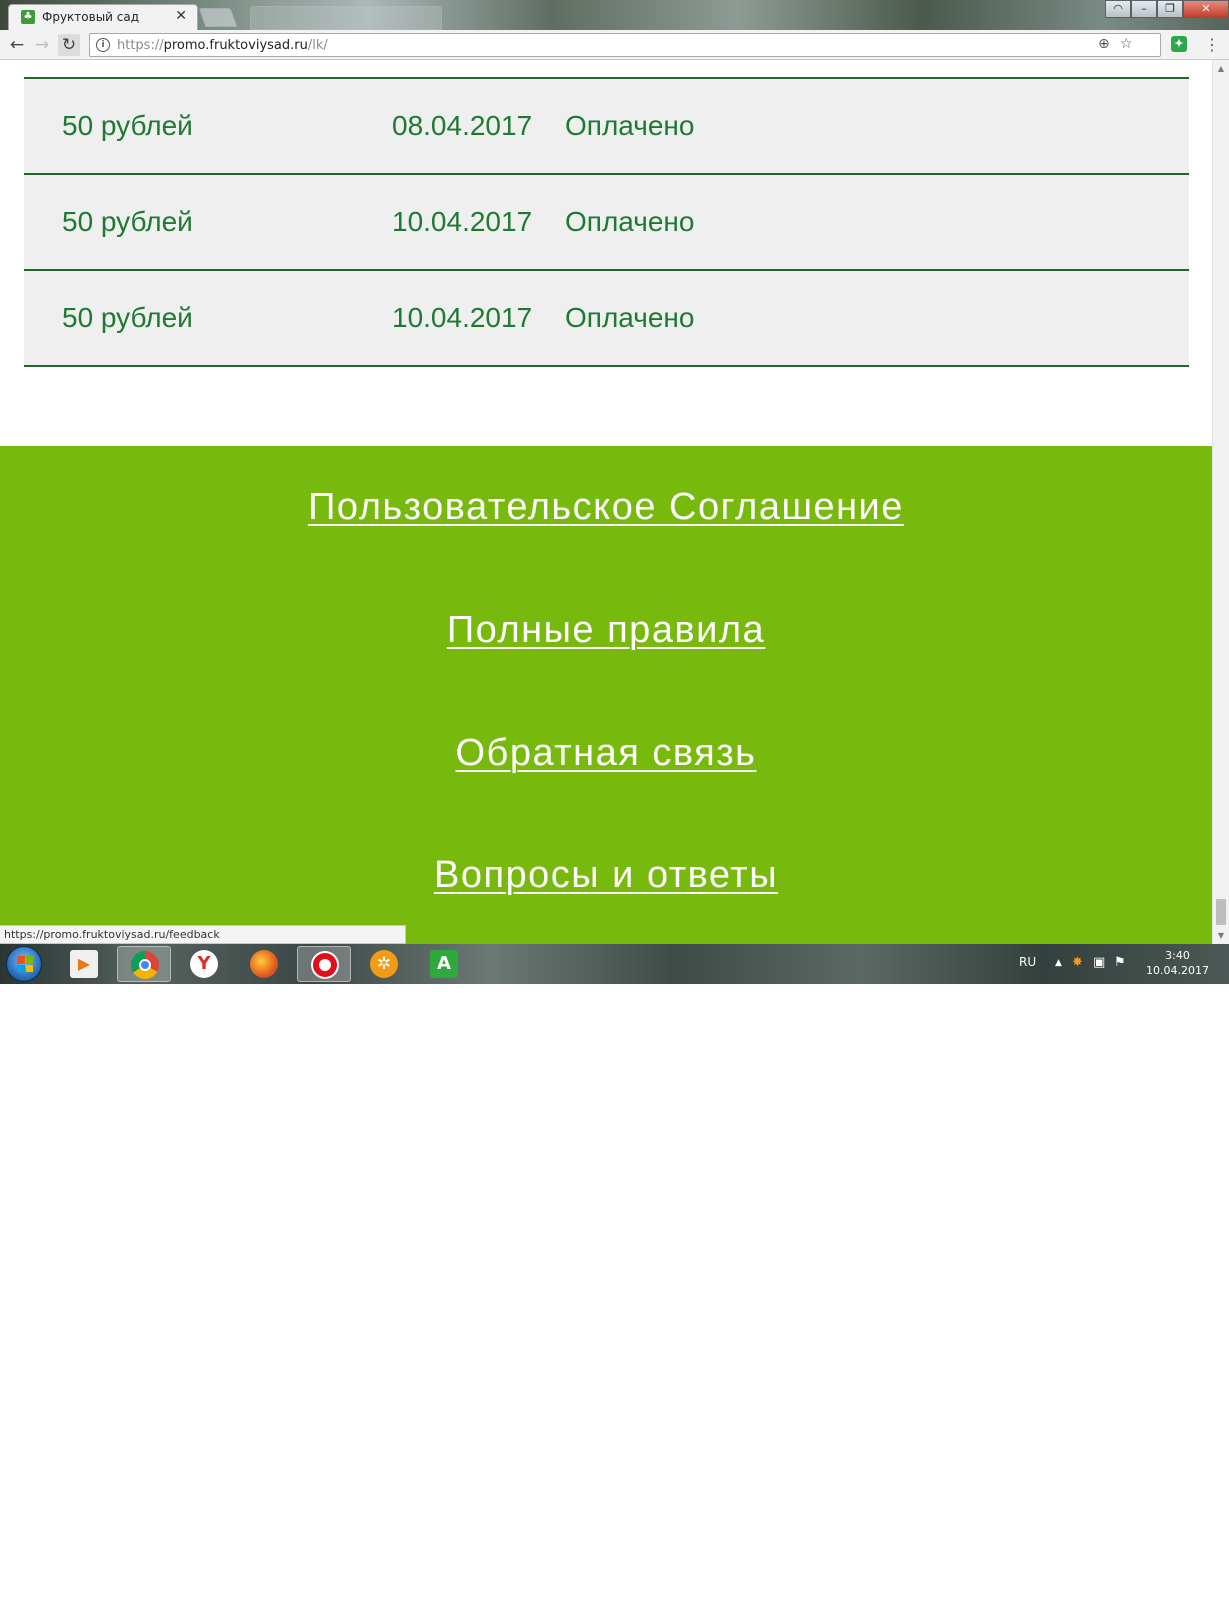  What do you see at coordinates (1221, 935) in the screenshot?
I see `scroll-down-icon: ▼` at bounding box center [1221, 935].